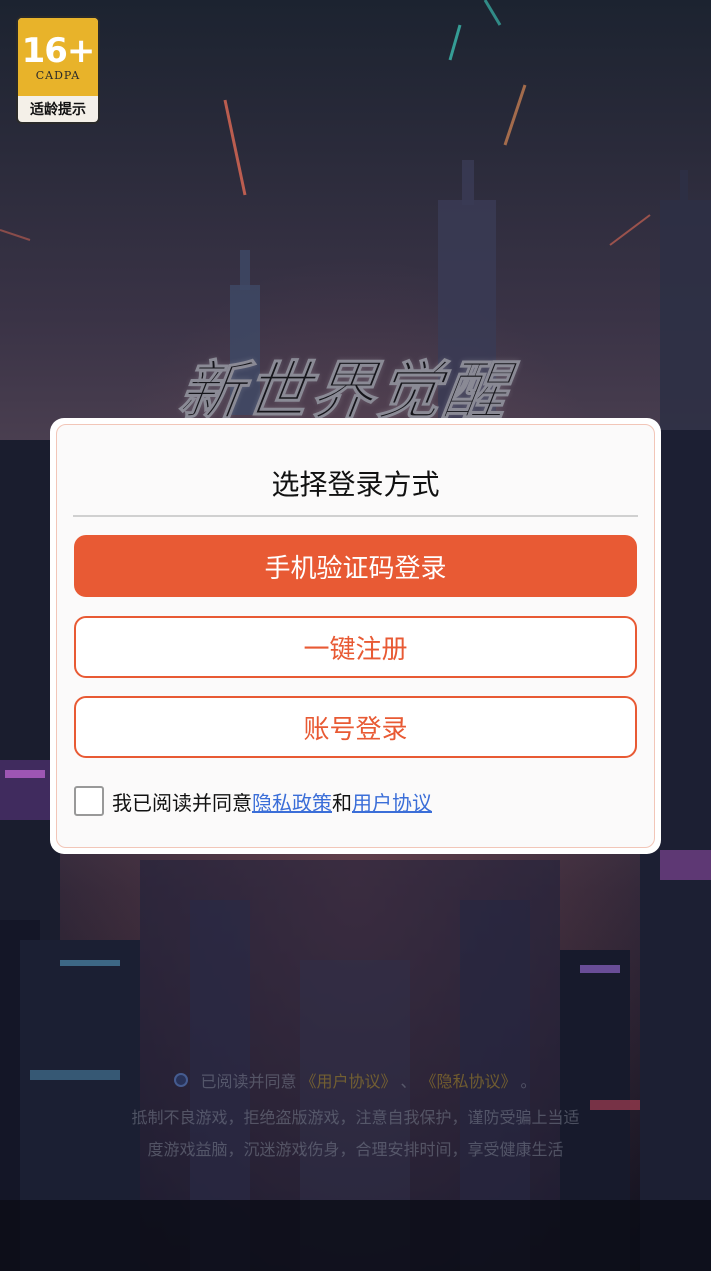 This screenshot has width=711, height=1271. I want to click on age-rating-org: CADPA, so click(58, 75).